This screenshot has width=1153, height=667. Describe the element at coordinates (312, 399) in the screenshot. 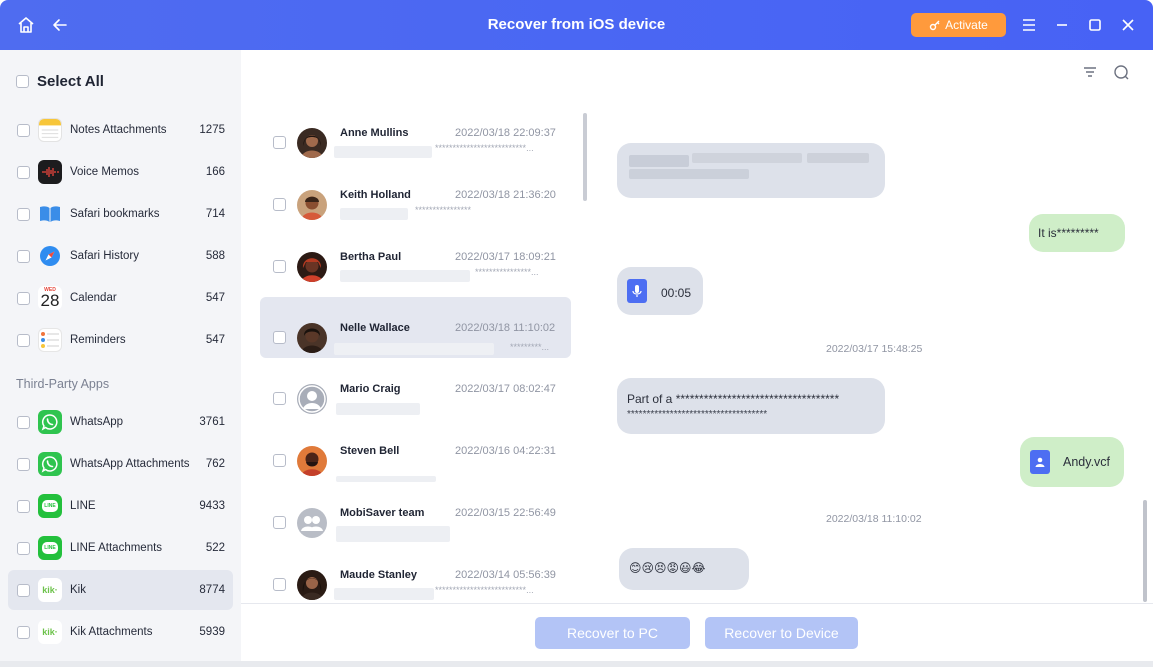

I see `avatar-placeholder` at that location.